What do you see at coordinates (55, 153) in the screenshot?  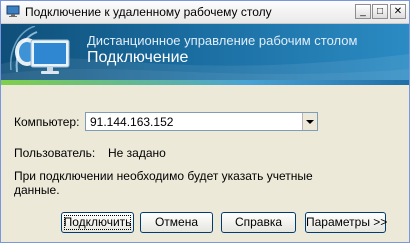 I see `user-label: Пользователь:` at bounding box center [55, 153].